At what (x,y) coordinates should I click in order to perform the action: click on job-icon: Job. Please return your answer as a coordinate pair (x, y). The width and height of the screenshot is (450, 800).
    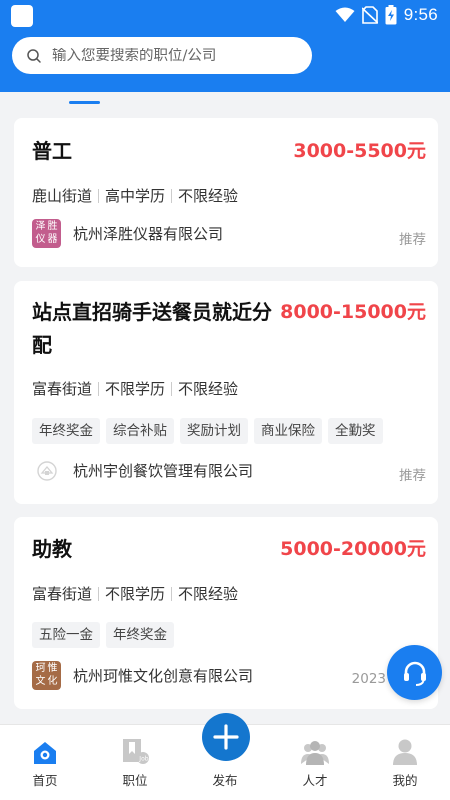
    Looking at the image, I should click on (136, 751).